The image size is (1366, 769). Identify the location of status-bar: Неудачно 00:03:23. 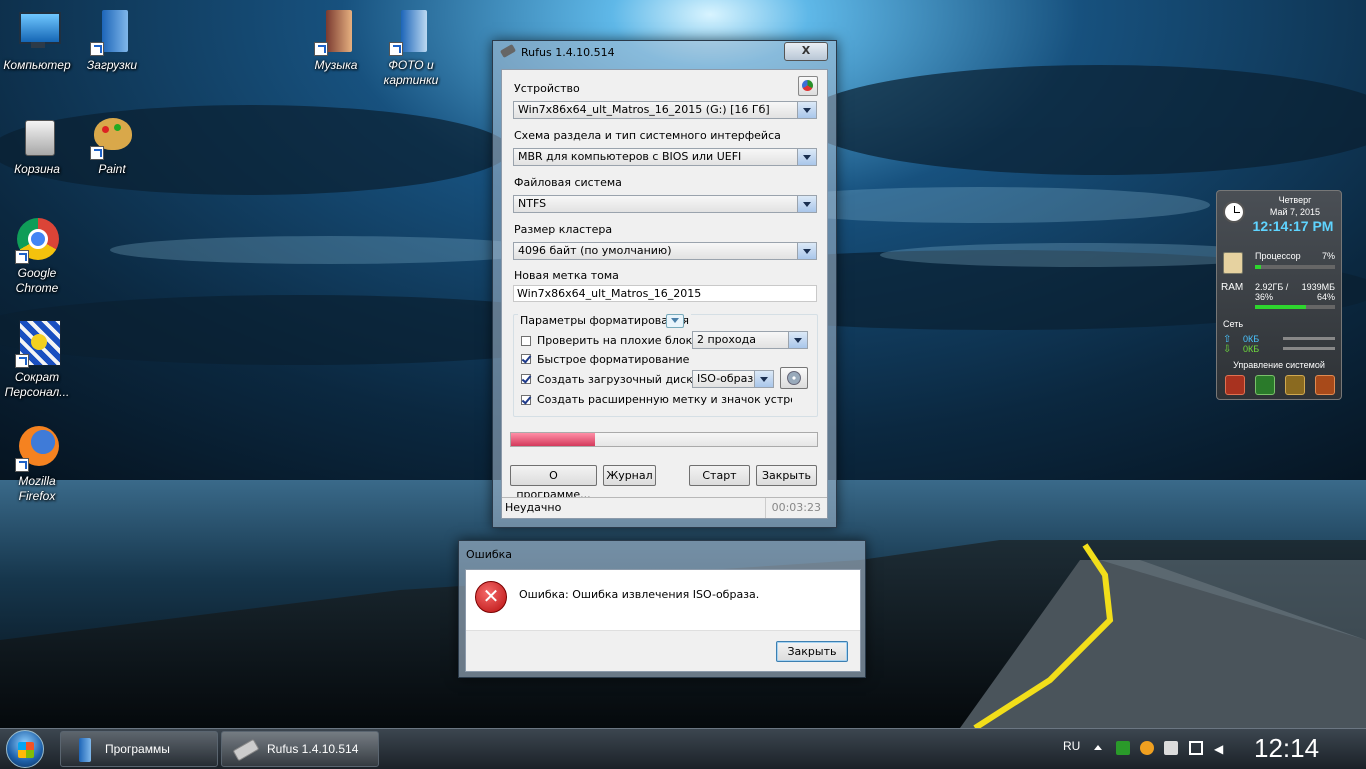
(664, 507).